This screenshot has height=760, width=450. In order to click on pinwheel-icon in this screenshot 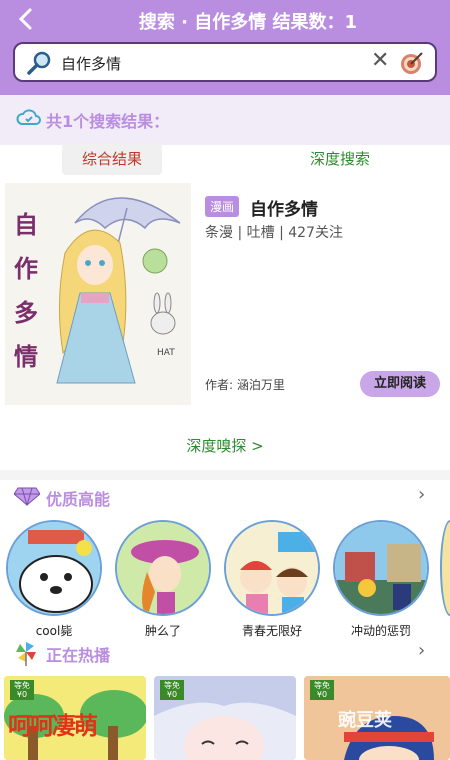, I will do `click(26, 655)`.